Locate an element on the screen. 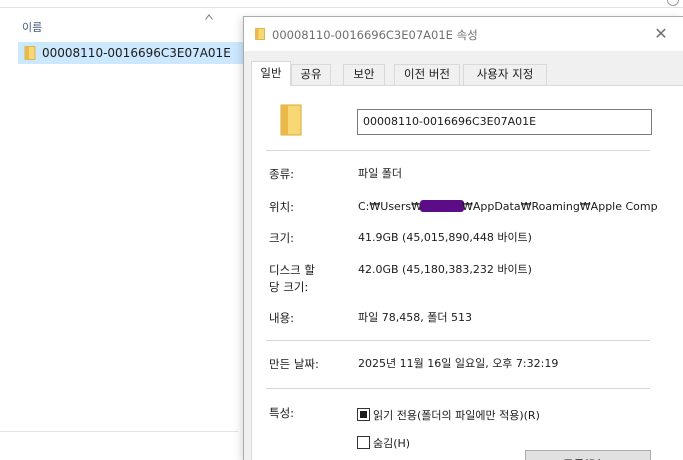 This screenshot has width=683, height=460. tab-previous-versions: 이전 버전 is located at coordinates (427, 74).